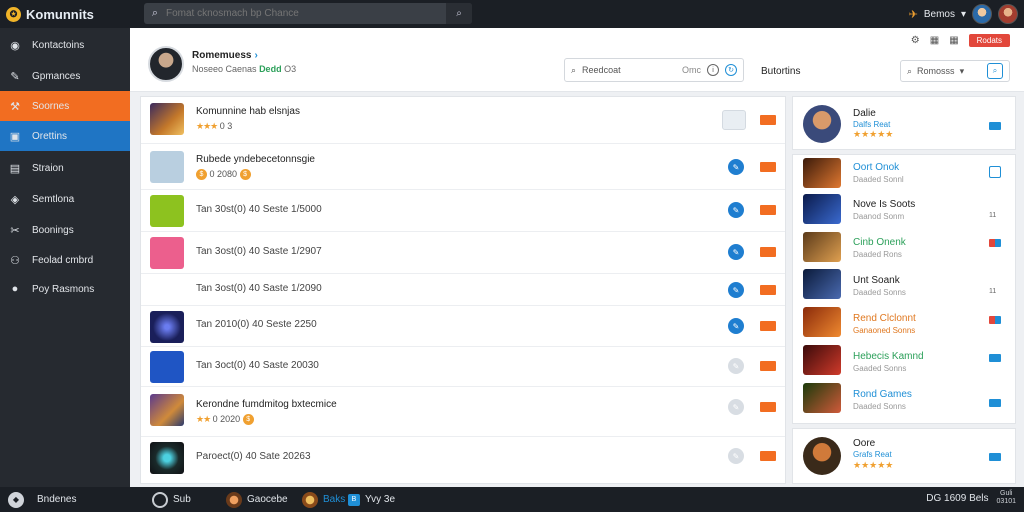 Image resolution: width=1024 pixels, height=512 pixels. Describe the element at coordinates (266, 404) in the screenshot. I see `item-title: Kerondne fumdmitog bxtecmice` at that location.